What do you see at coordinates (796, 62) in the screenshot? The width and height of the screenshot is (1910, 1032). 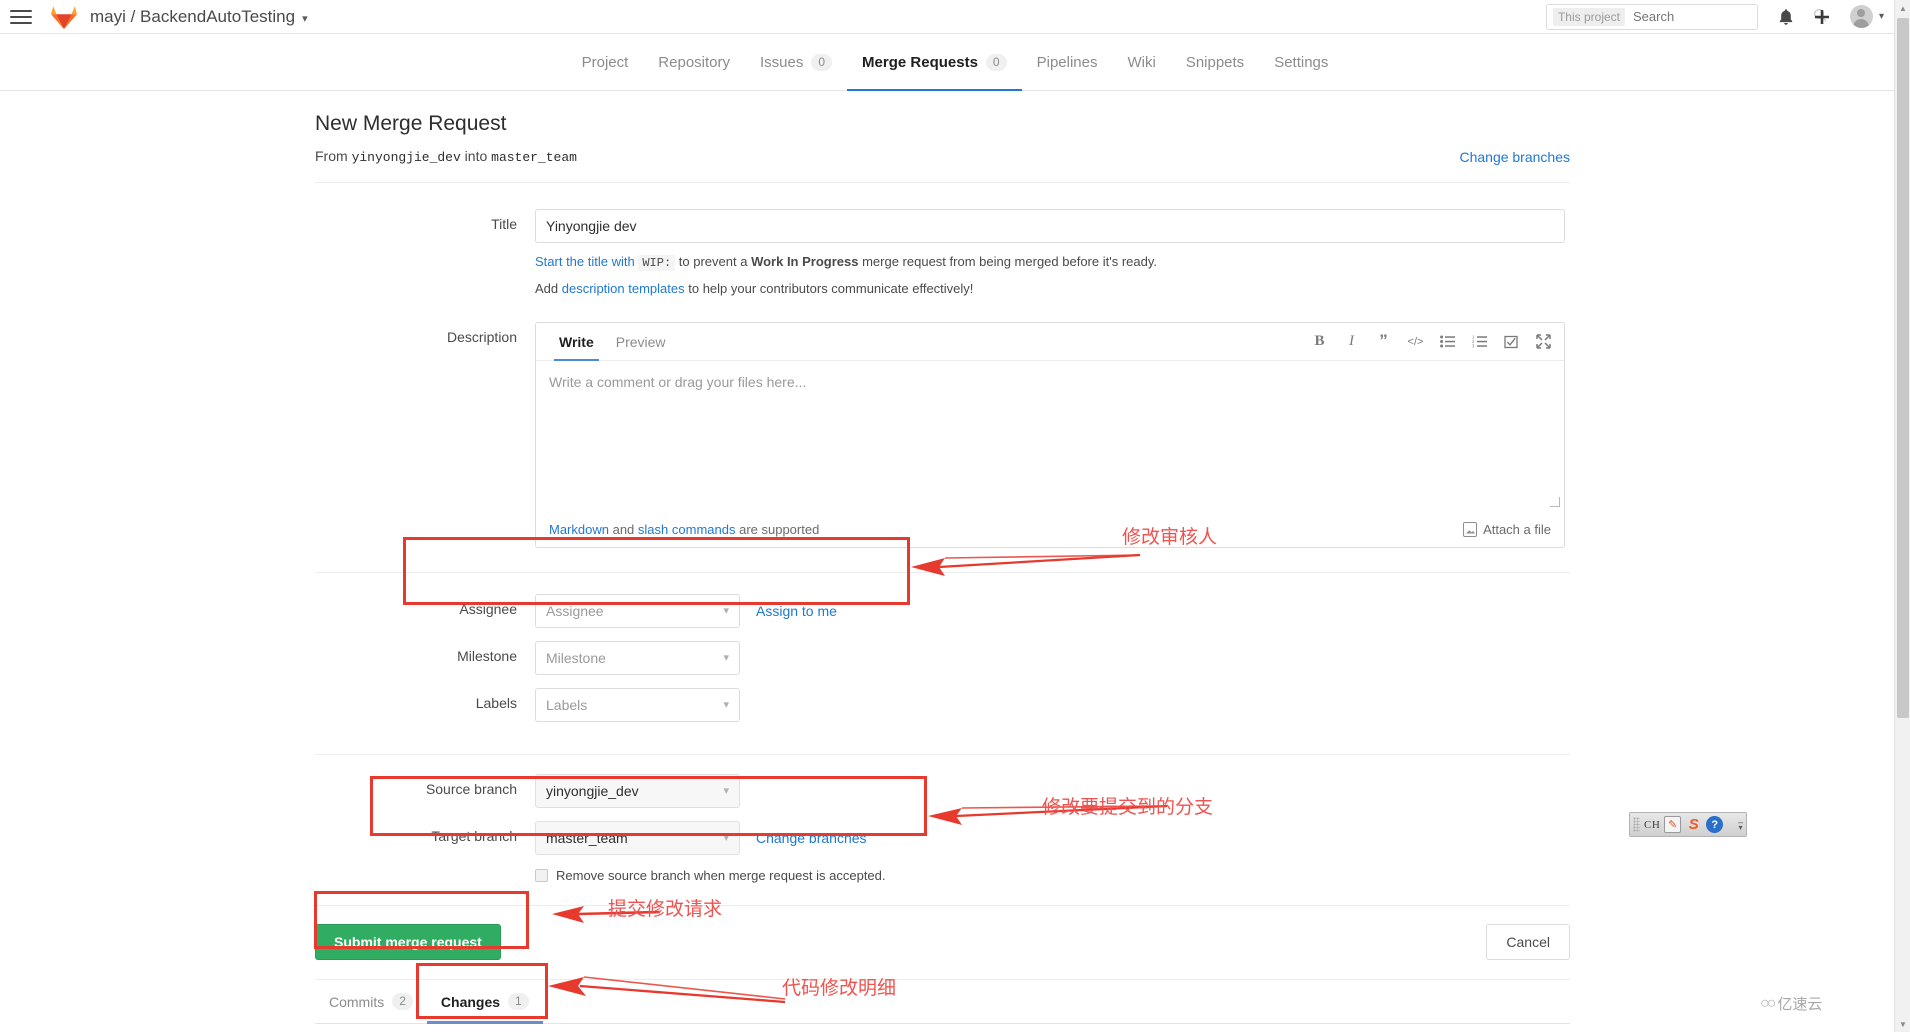 I see `subnav-item-issues: Issues 0` at bounding box center [796, 62].